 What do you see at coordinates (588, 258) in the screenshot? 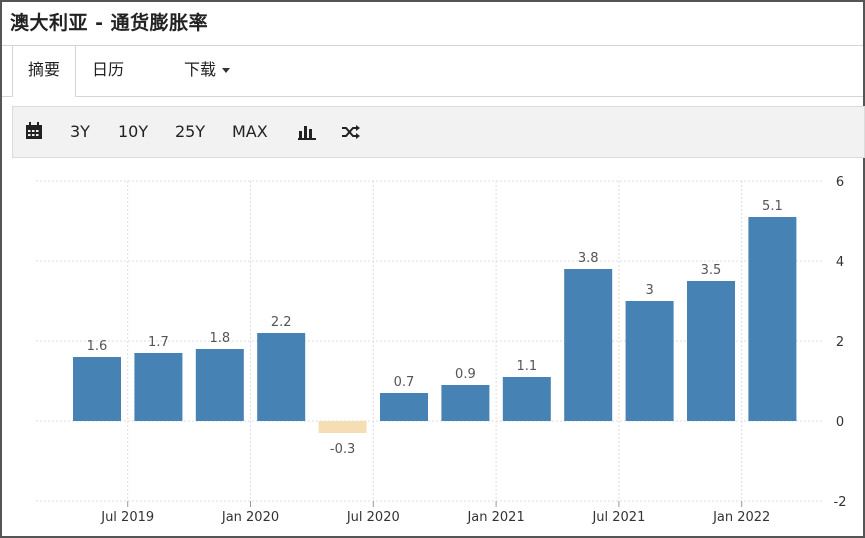
I see `data-label: 3.8` at bounding box center [588, 258].